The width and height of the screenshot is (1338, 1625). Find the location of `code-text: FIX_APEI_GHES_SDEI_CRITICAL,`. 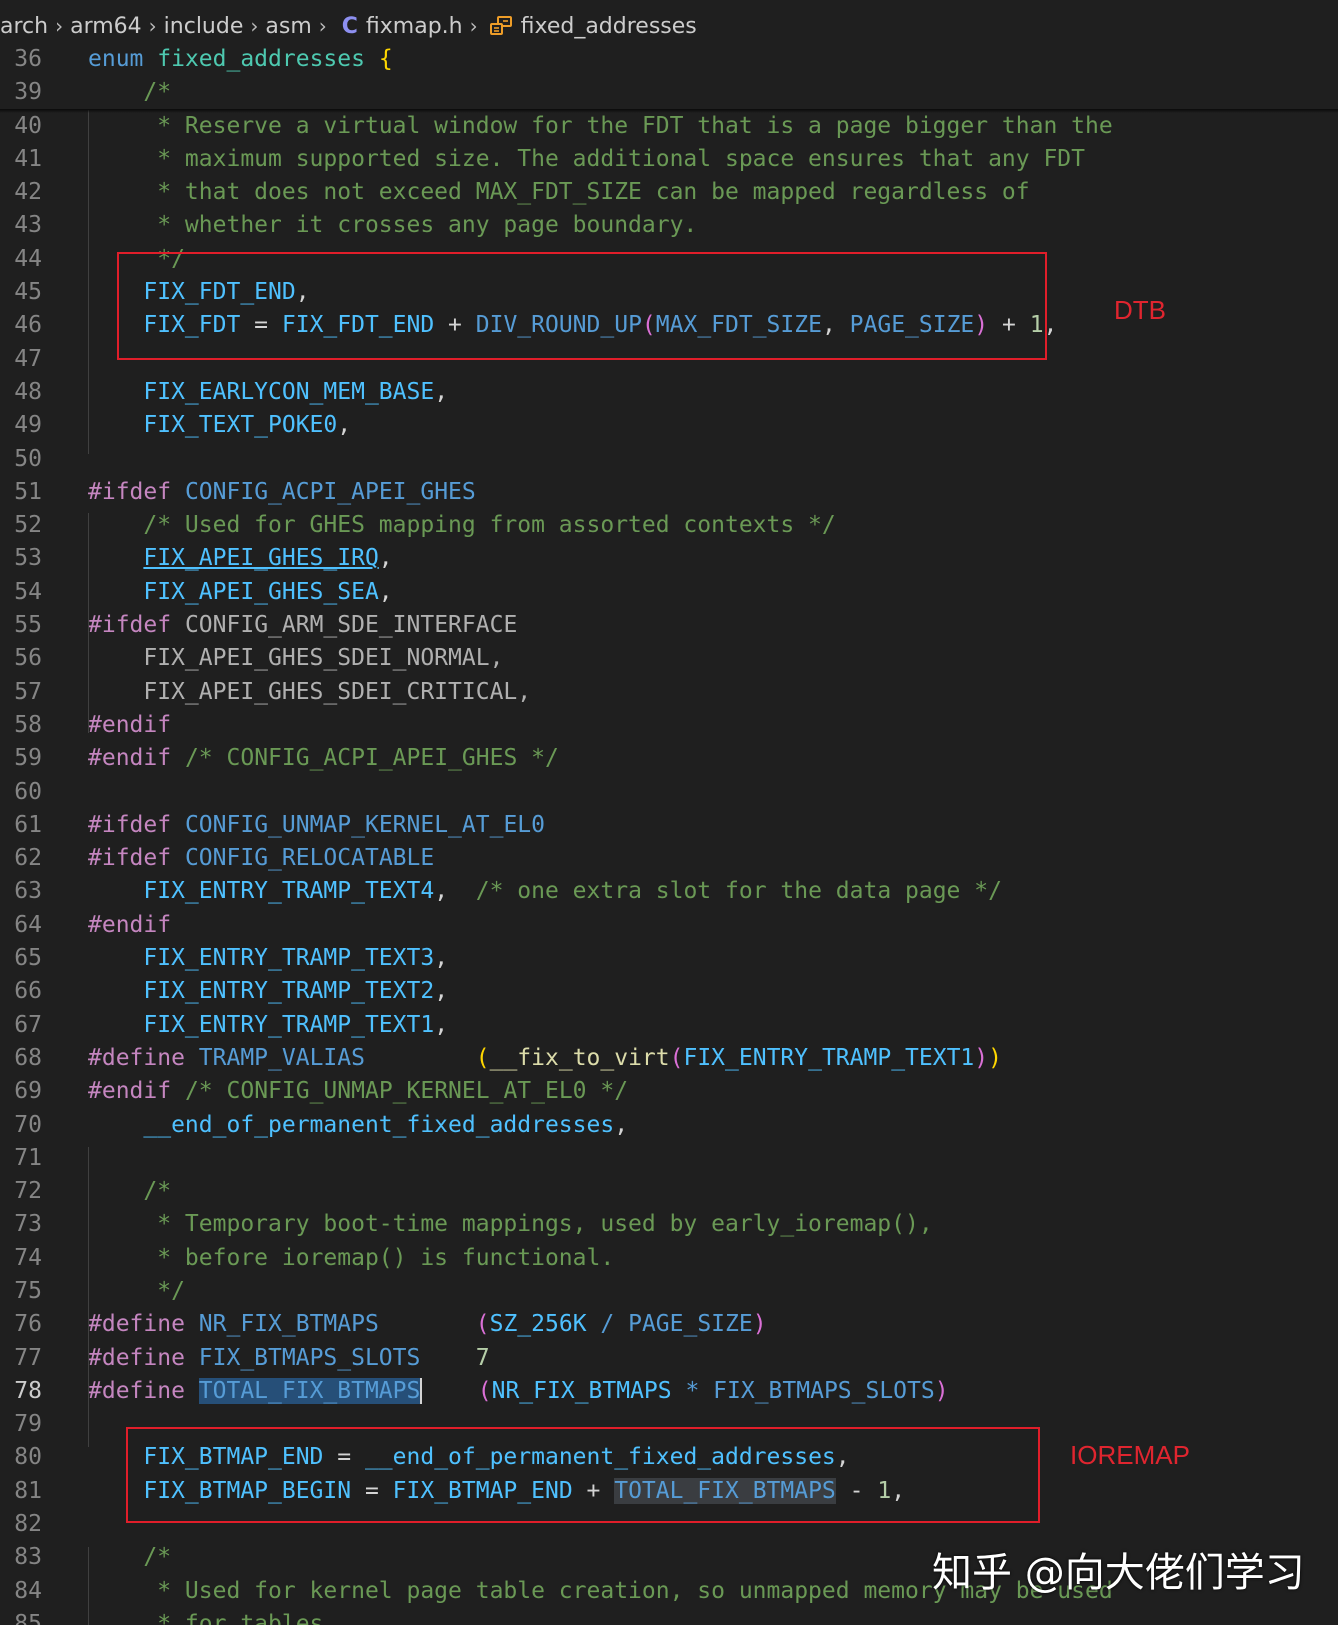

code-text: FIX_APEI_GHES_SDEI_CRITICAL, is located at coordinates (309, 692).